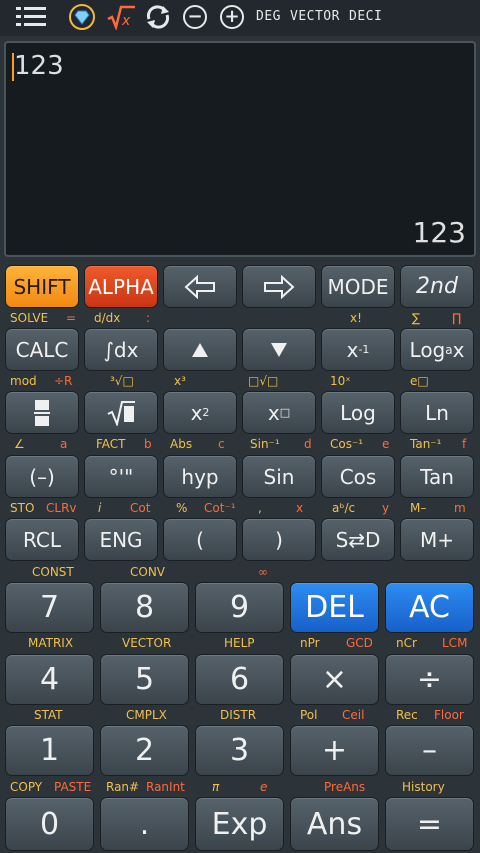  I want to click on zoom-in-icon: +, so click(232, 17).